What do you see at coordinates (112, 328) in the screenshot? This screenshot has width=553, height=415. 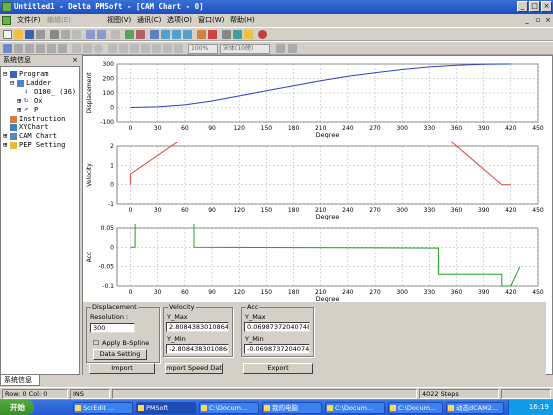 I see `resolution-input: 300` at bounding box center [112, 328].